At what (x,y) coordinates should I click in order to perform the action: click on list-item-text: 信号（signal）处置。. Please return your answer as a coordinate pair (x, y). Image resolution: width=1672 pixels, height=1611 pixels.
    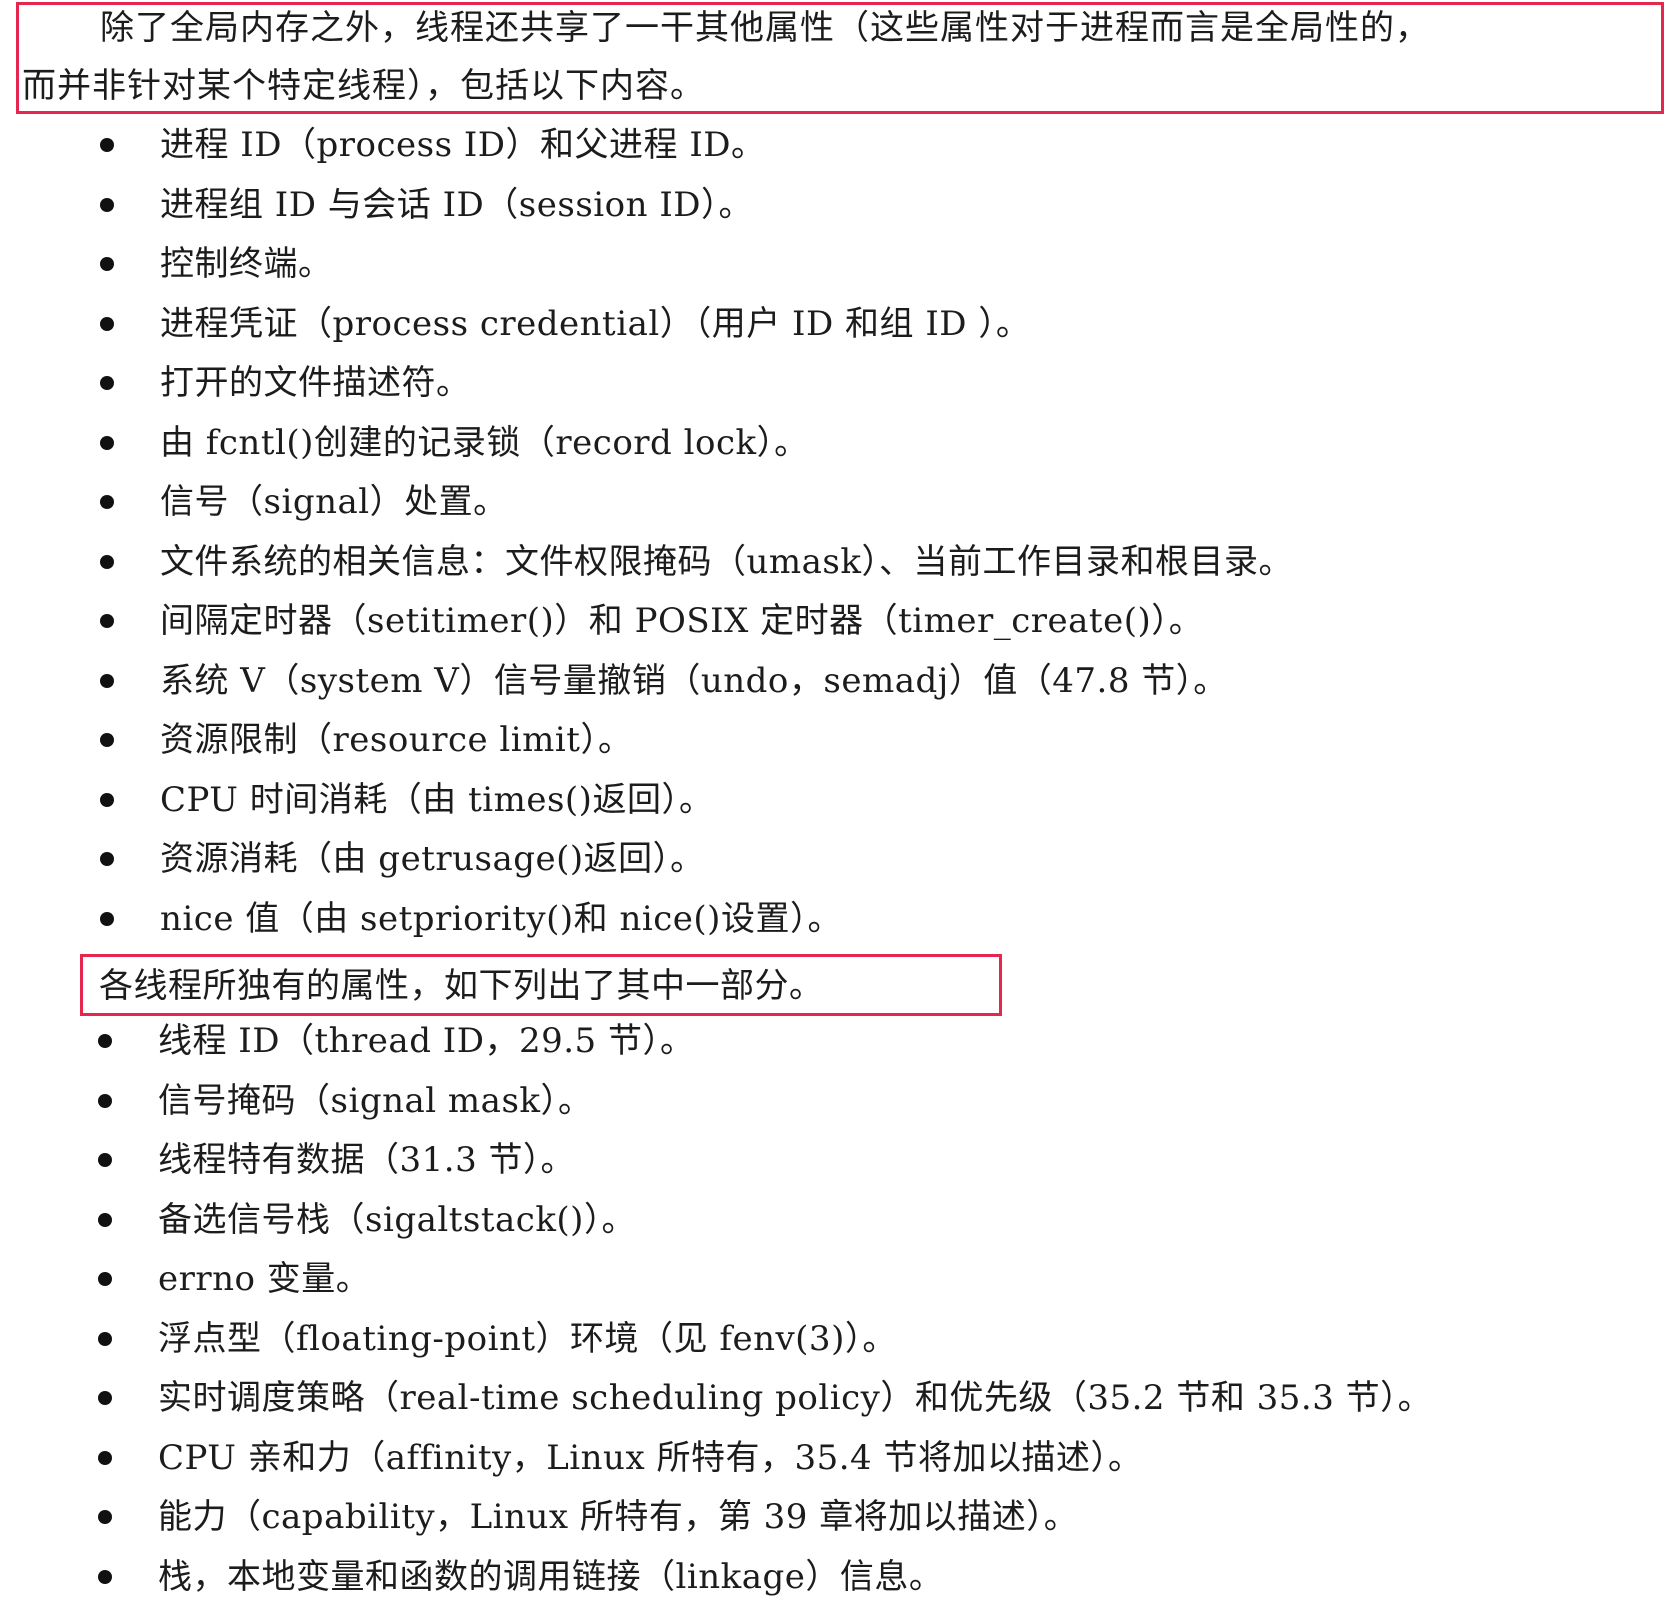
    Looking at the image, I should click on (334, 502).